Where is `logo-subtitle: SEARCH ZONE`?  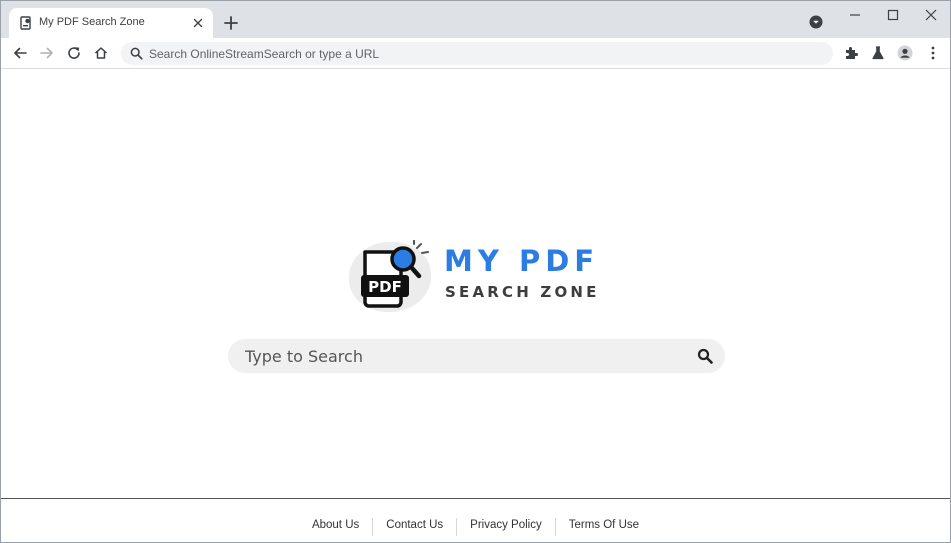
logo-subtitle: SEARCH ZONE is located at coordinates (522, 292).